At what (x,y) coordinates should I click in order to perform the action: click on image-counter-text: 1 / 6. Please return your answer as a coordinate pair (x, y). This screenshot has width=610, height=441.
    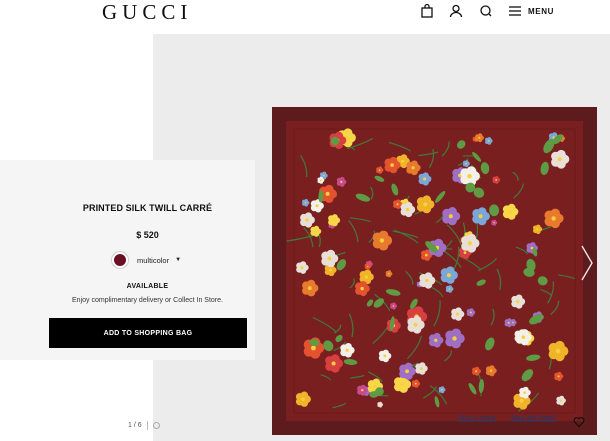
    Looking at the image, I should click on (135, 425).